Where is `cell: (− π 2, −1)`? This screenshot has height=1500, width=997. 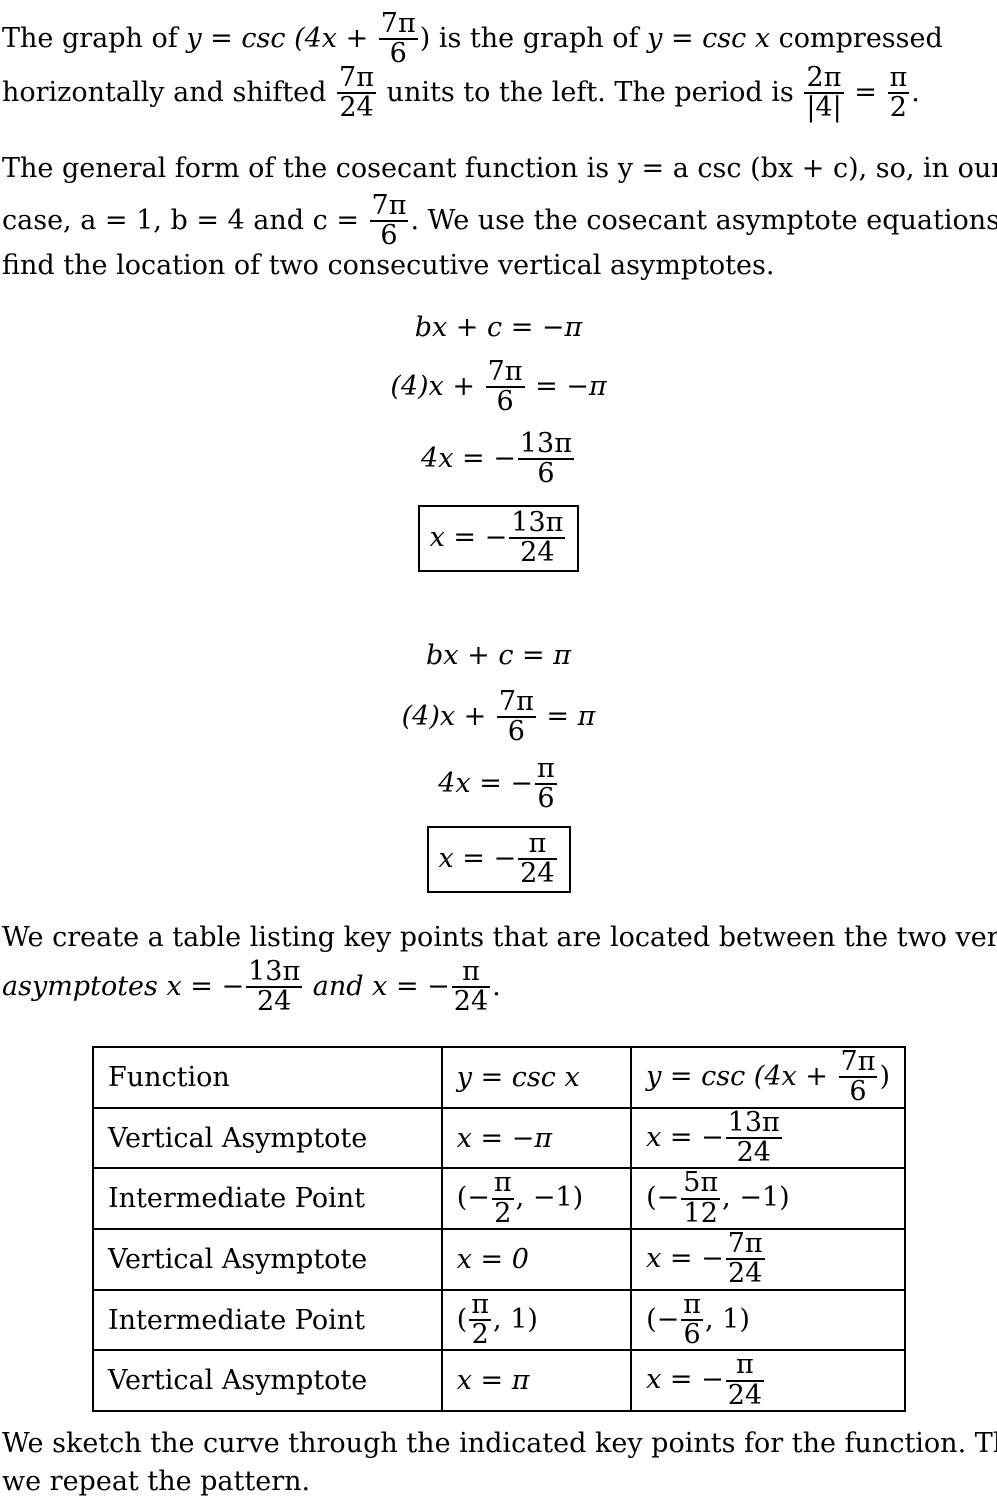 cell: (− π 2, −1) is located at coordinates (536, 1199).